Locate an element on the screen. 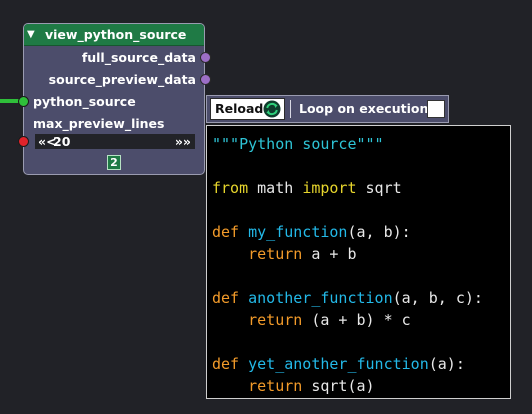 This screenshot has width=532, height=414. node-header: ▼ view_python_source is located at coordinates (114, 35).